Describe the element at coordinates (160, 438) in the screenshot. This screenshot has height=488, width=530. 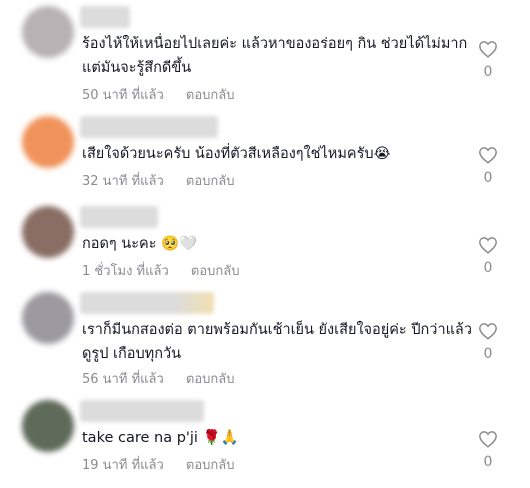
I see `comment-text: take care na p'ji 🌹🙏` at that location.